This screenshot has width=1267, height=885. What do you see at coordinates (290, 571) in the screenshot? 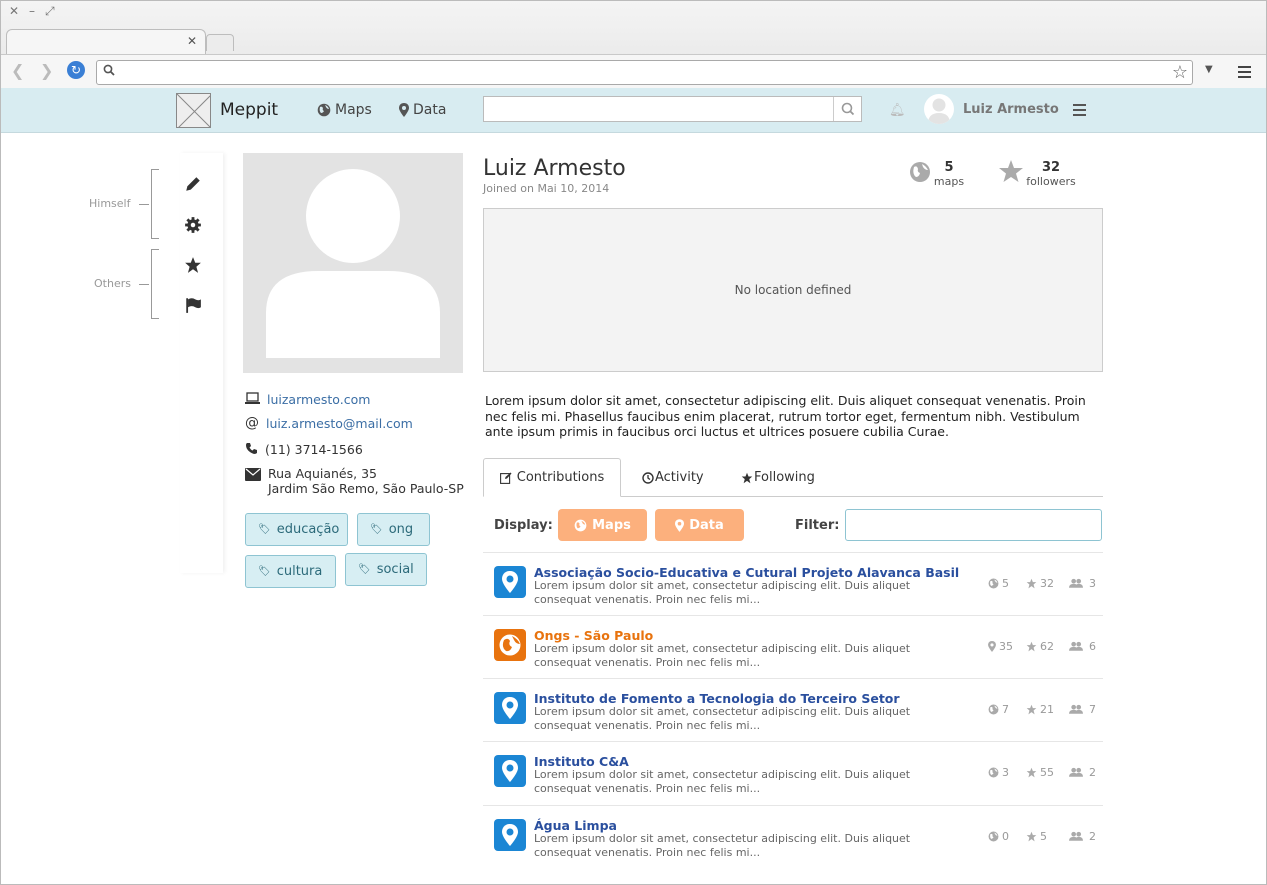
I see `tag-cultura: 🏷︎ cultura` at bounding box center [290, 571].